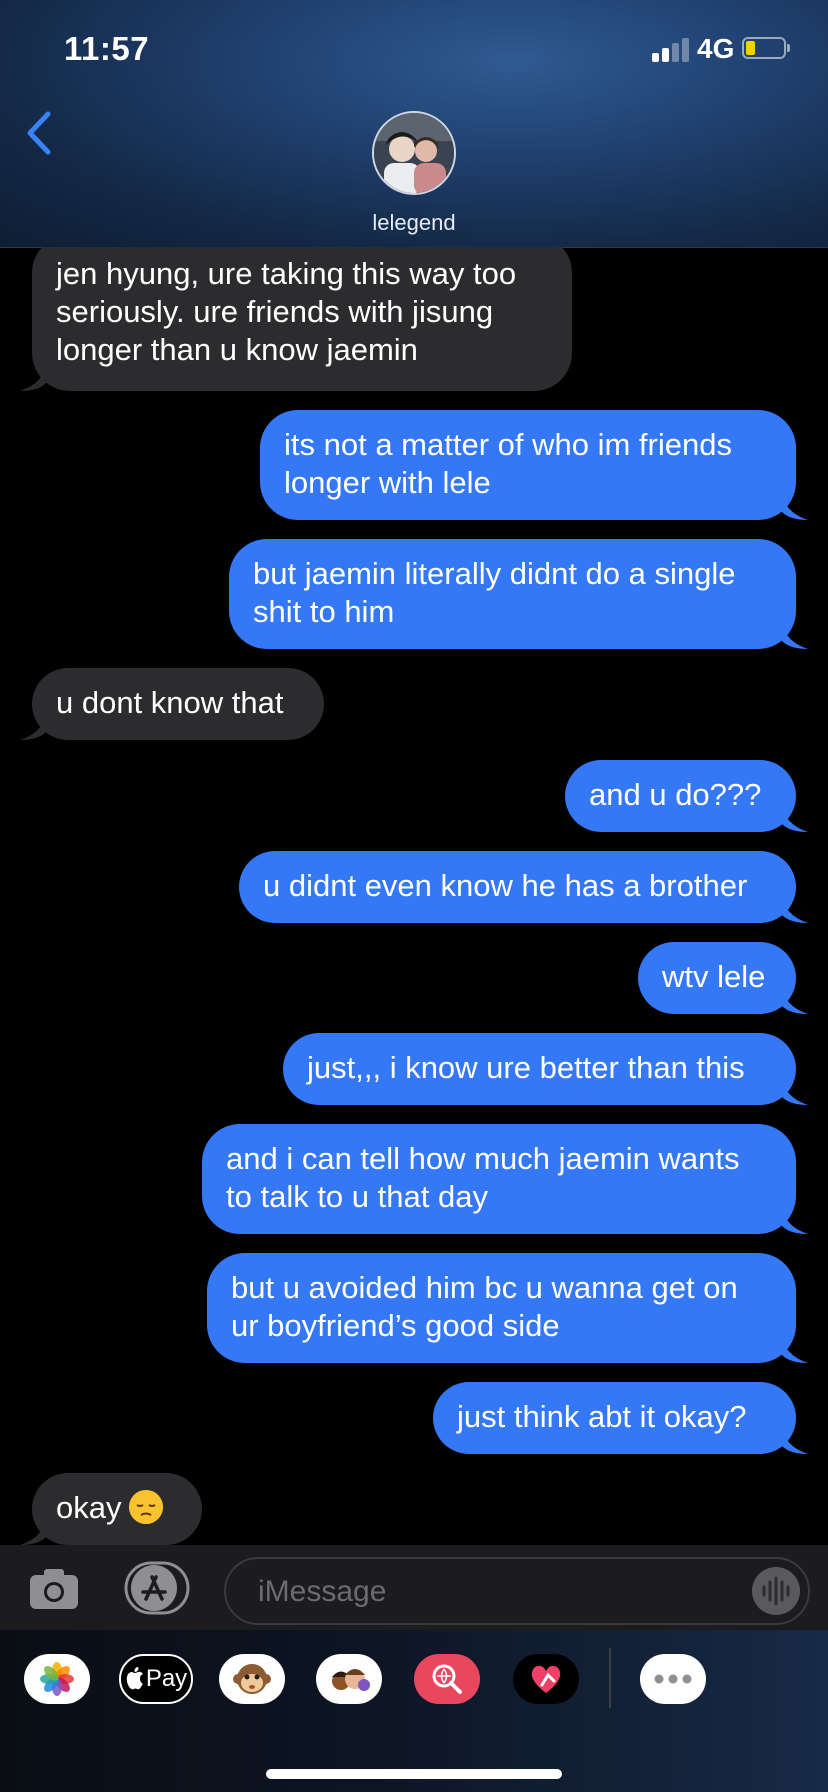  I want to click on contact-avatar, so click(414, 153).